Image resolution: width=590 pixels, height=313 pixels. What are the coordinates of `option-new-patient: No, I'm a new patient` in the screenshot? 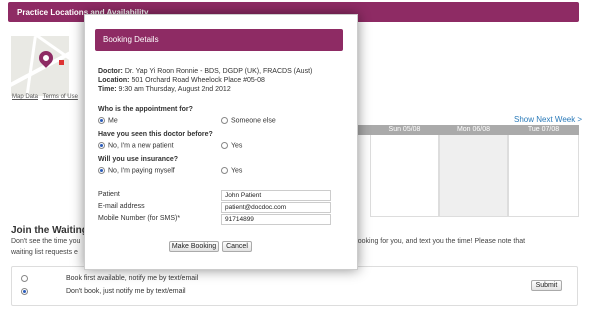 It's located at (136, 145).